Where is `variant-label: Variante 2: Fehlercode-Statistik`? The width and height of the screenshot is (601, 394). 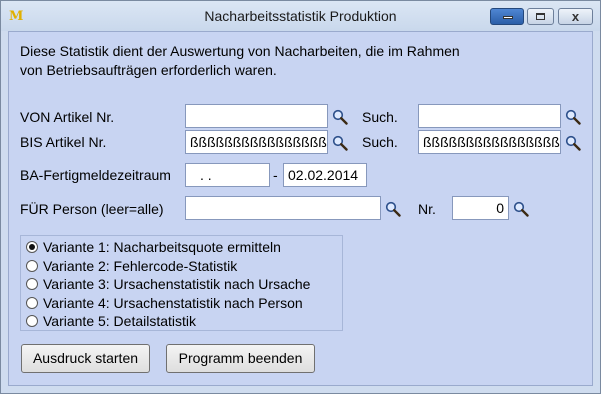 variant-label: Variante 2: Fehlercode-Statistik is located at coordinates (140, 266).